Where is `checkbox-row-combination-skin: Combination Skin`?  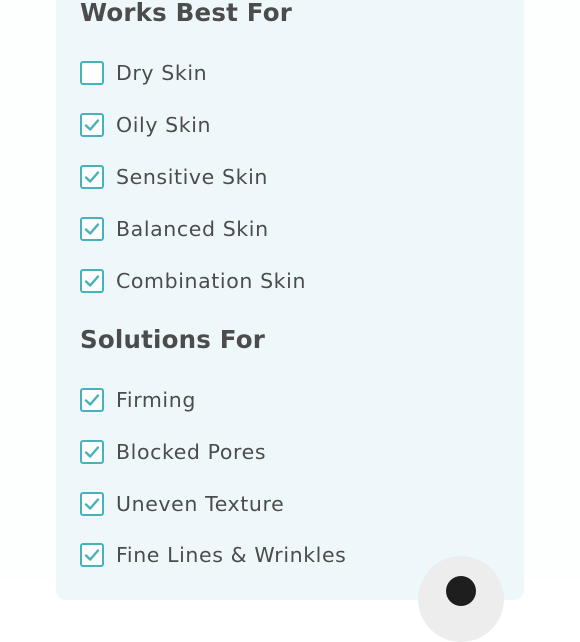
checkbox-row-combination-skin: Combination Skin is located at coordinates (193, 281).